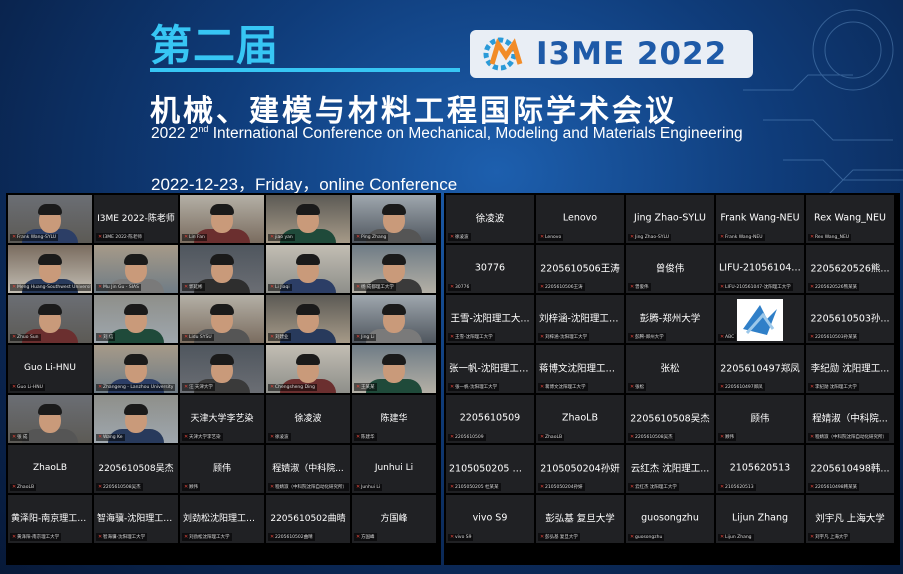  What do you see at coordinates (394, 519) in the screenshot?
I see `participant-tile: 方国峰 ✕ 方国峰` at bounding box center [394, 519].